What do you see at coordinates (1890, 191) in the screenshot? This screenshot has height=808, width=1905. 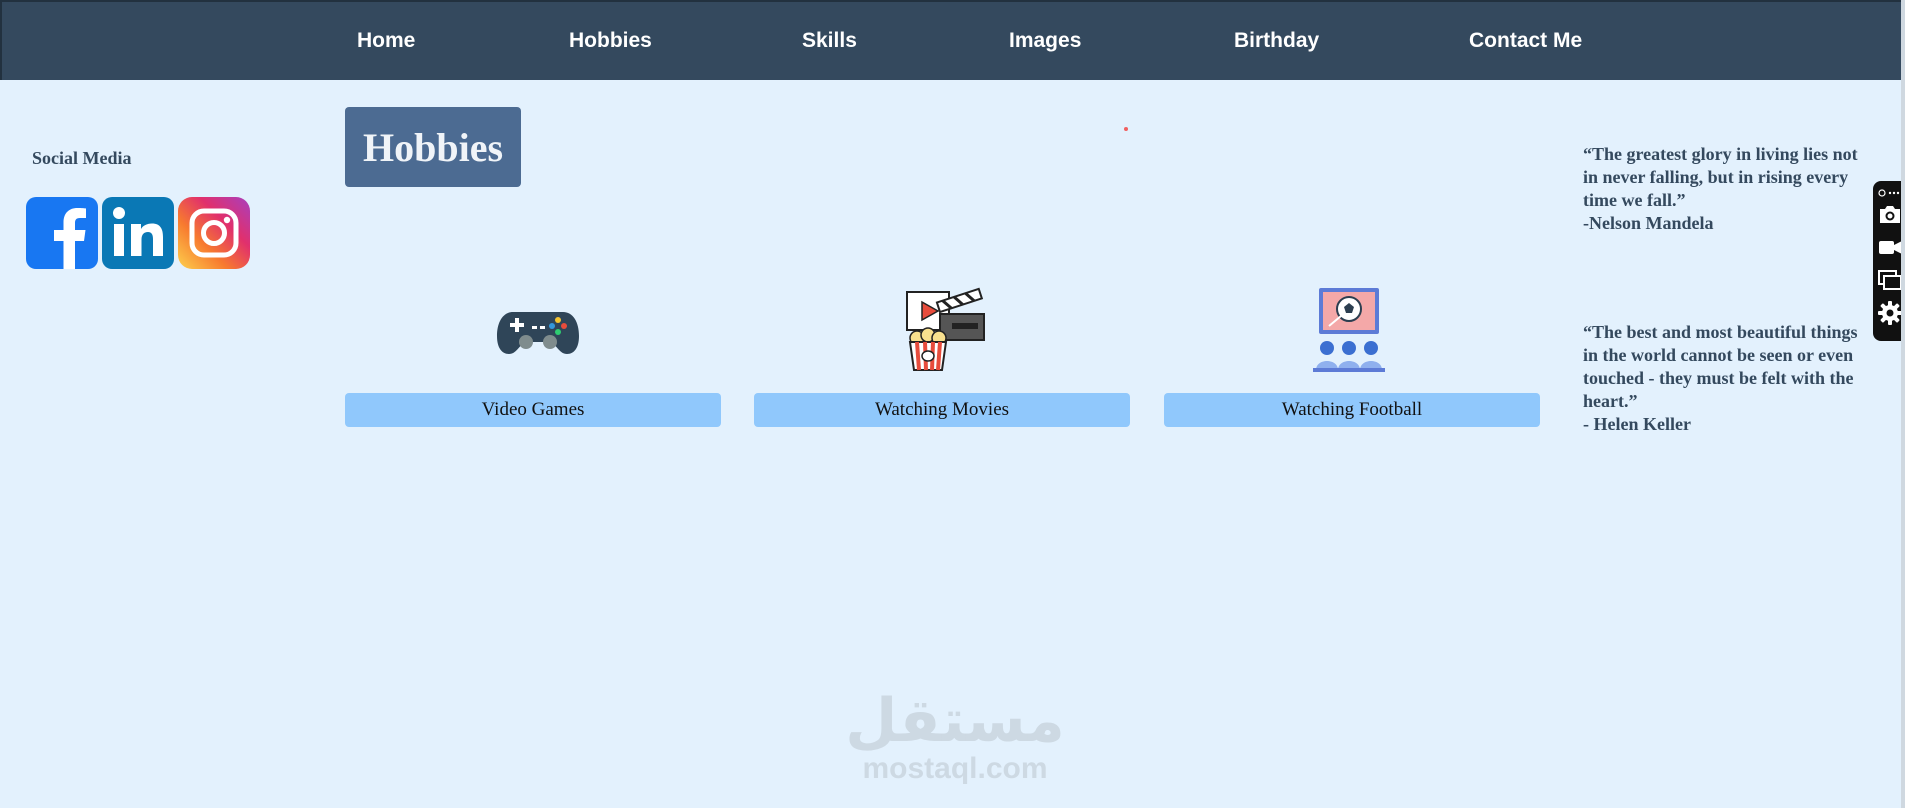 I see `more-options-icon` at bounding box center [1890, 191].